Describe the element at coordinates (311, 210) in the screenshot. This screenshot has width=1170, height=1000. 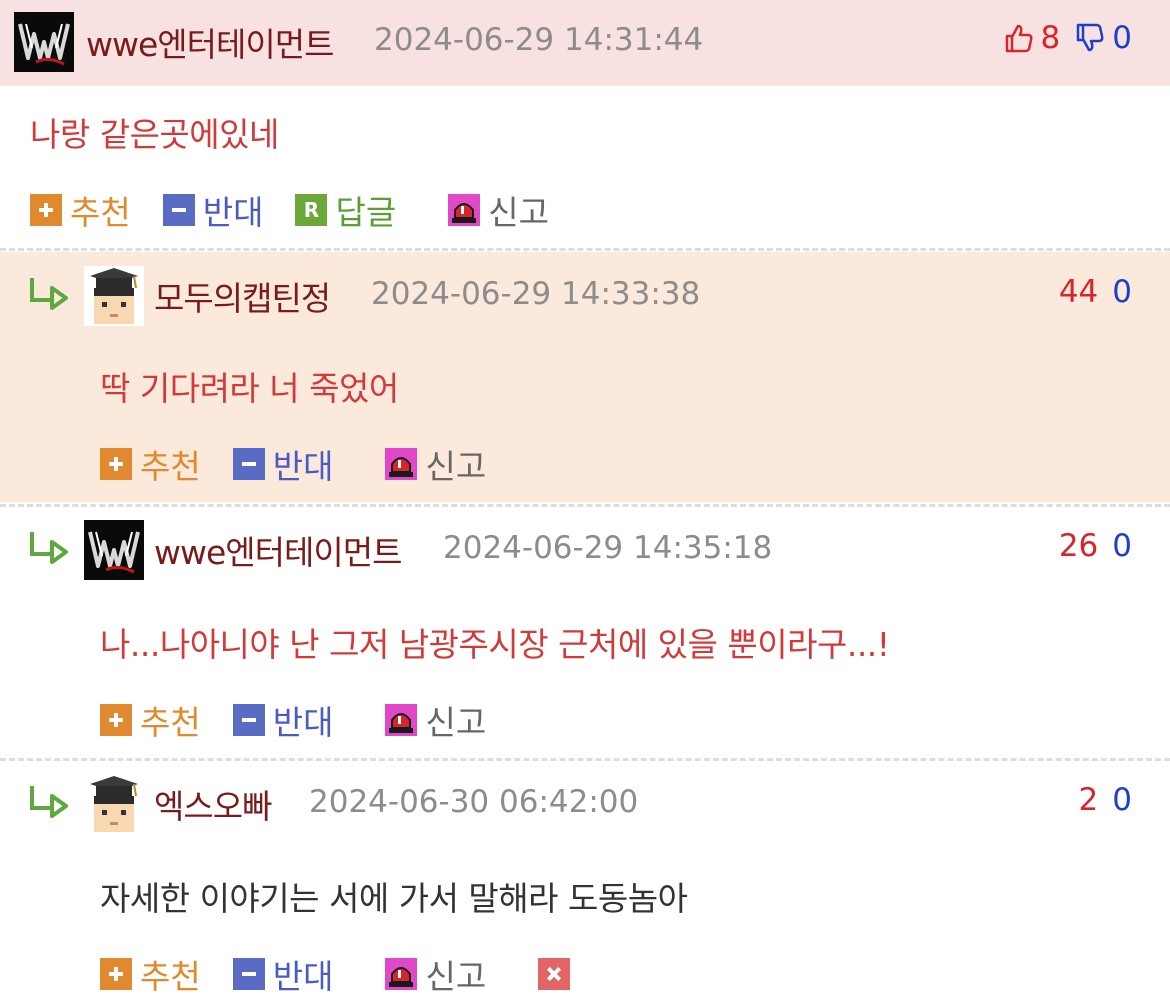
I see `reply-r-icon: R` at that location.